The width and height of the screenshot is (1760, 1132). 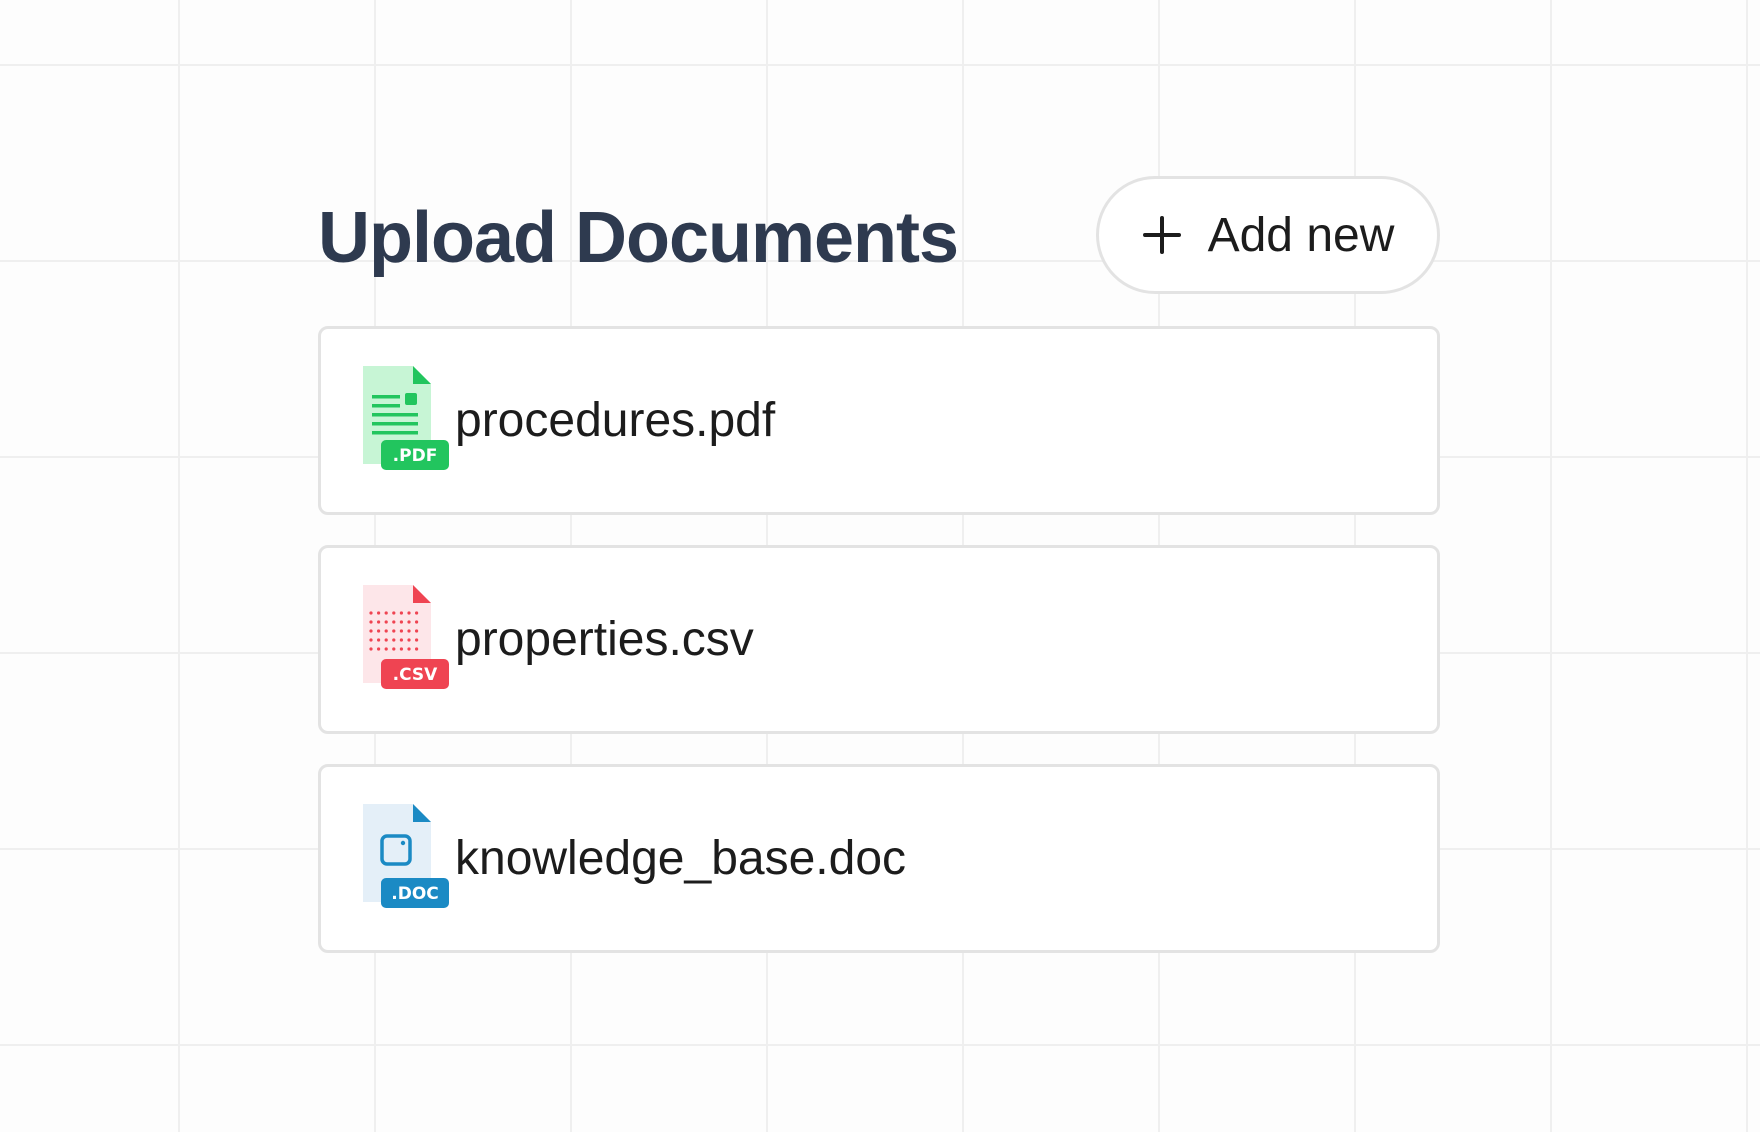 What do you see at coordinates (879, 420) in the screenshot?
I see `file-item-procedures-pdf: .PDF procedures.pdf` at bounding box center [879, 420].